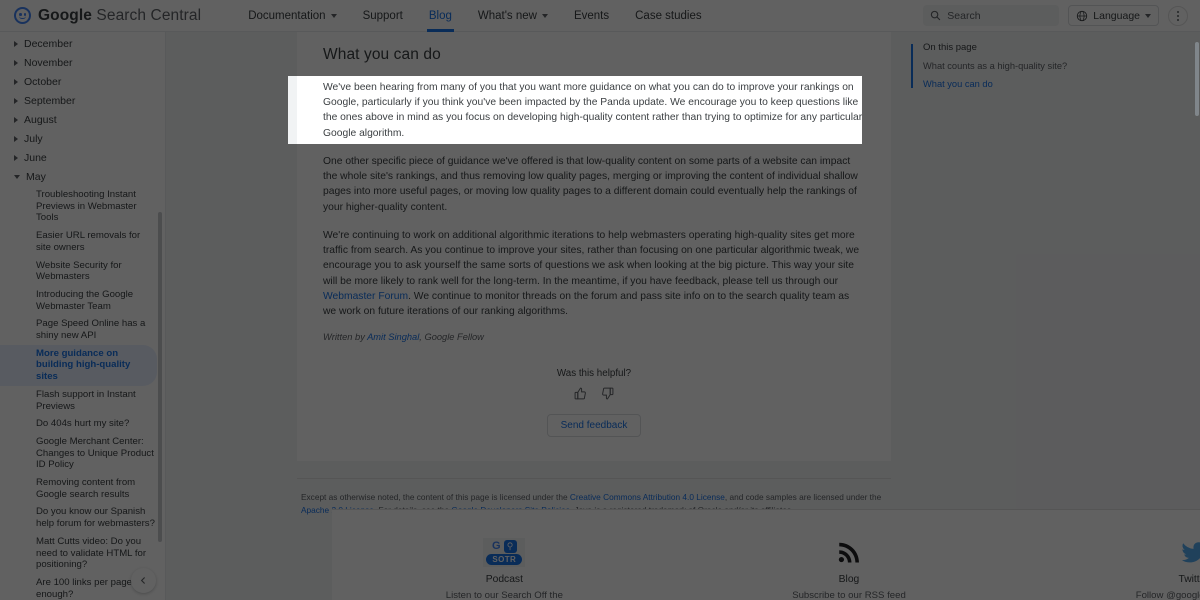 This screenshot has width=1200, height=600. I want to click on header-actions: Search Language, so click(1055, 15).